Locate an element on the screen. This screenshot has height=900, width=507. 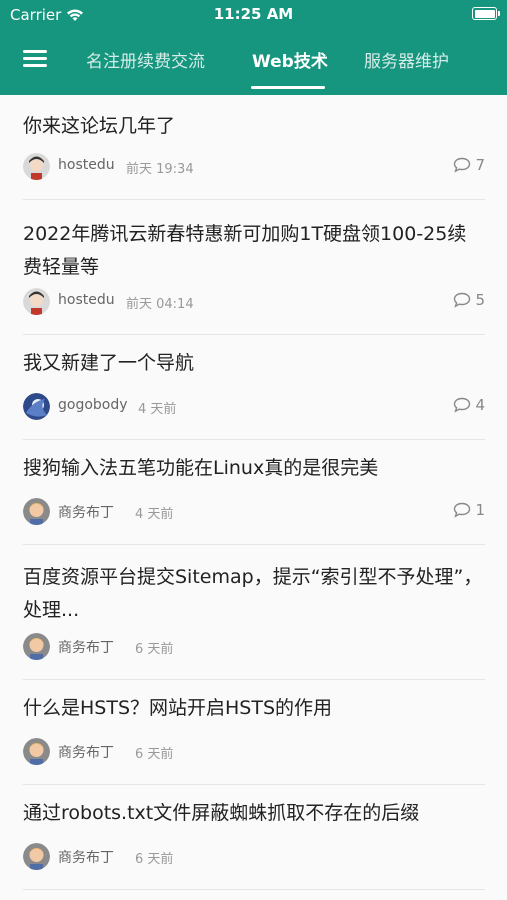
category-tabs: 名注册续费交流 Web技术 服务器维护 is located at coordinates (253, 62).